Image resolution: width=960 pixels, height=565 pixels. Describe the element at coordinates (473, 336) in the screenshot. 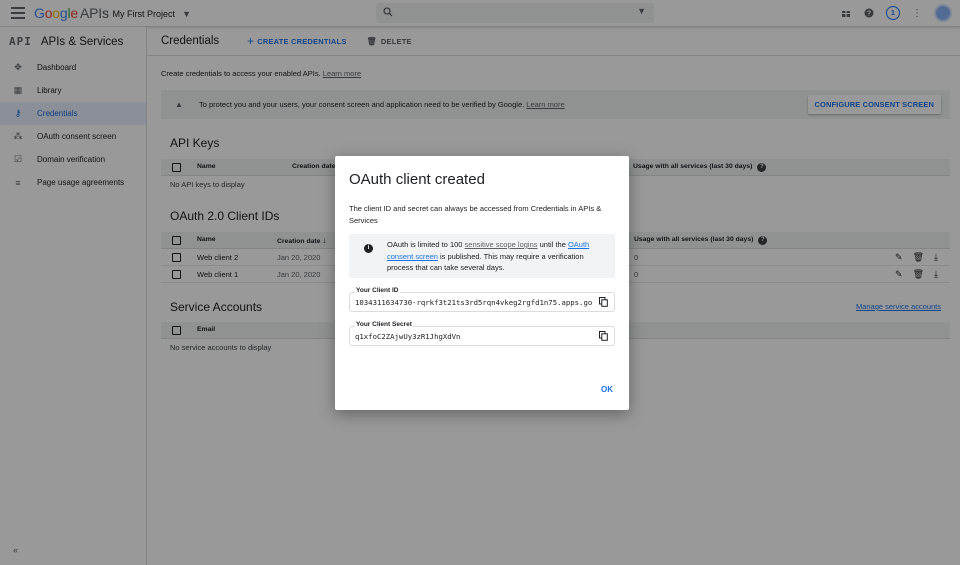

I see `client-secret-value: q1xfoC2ZAjwUy3zR1JhgXdVn` at that location.